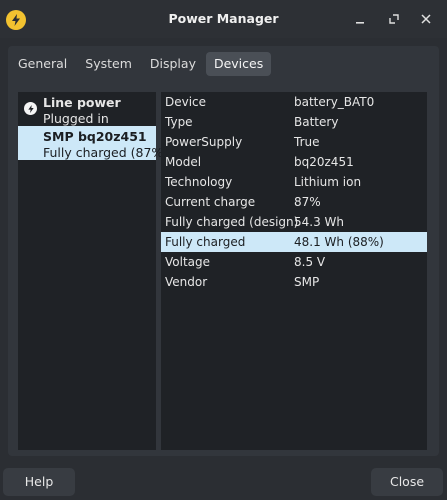  I want to click on device-status: Plugged in, so click(76, 118).